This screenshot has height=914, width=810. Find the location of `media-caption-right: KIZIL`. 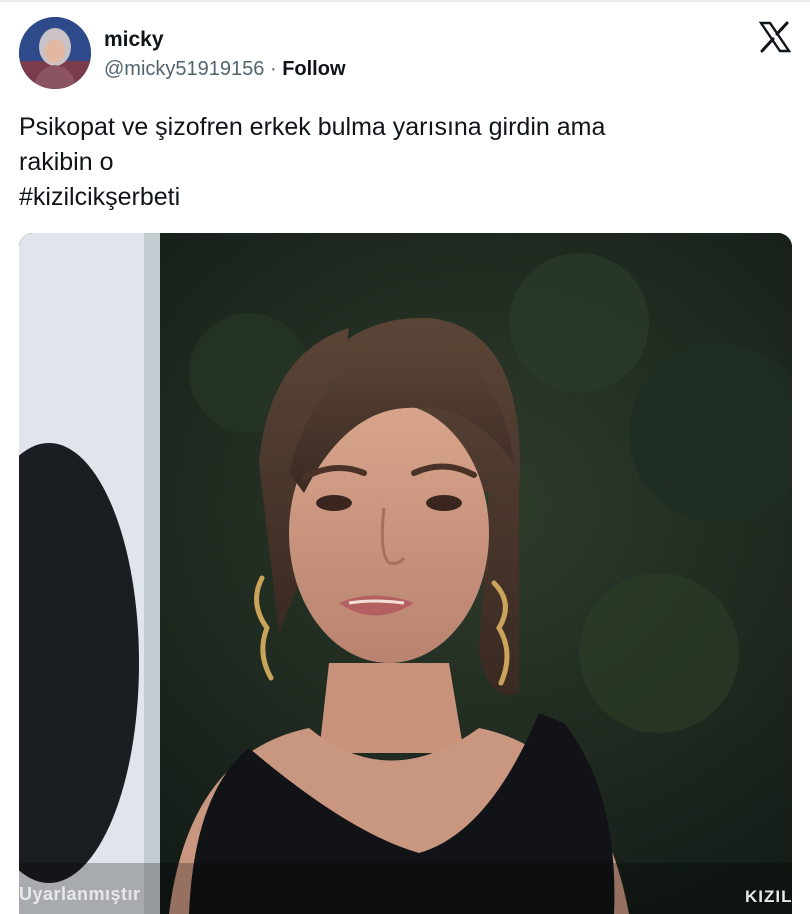

media-caption-right: KIZIL is located at coordinates (769, 896).